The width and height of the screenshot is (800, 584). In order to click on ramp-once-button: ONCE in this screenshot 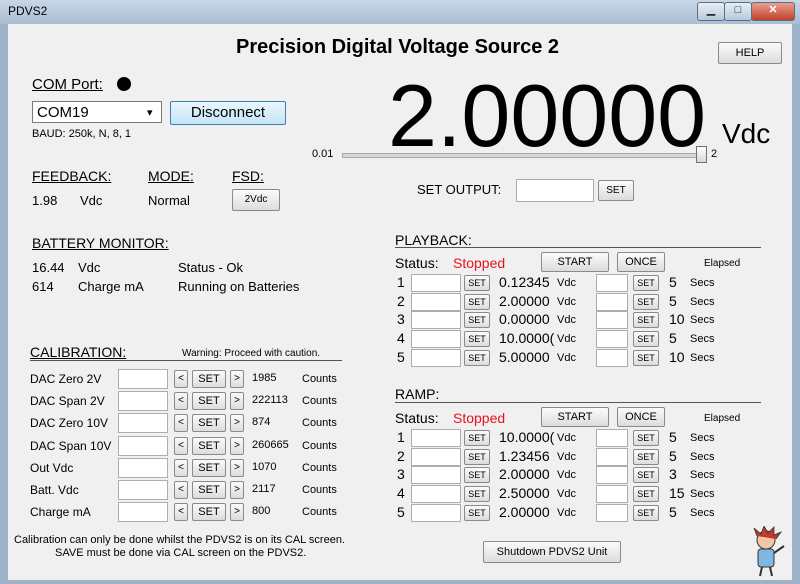, I will do `click(641, 417)`.